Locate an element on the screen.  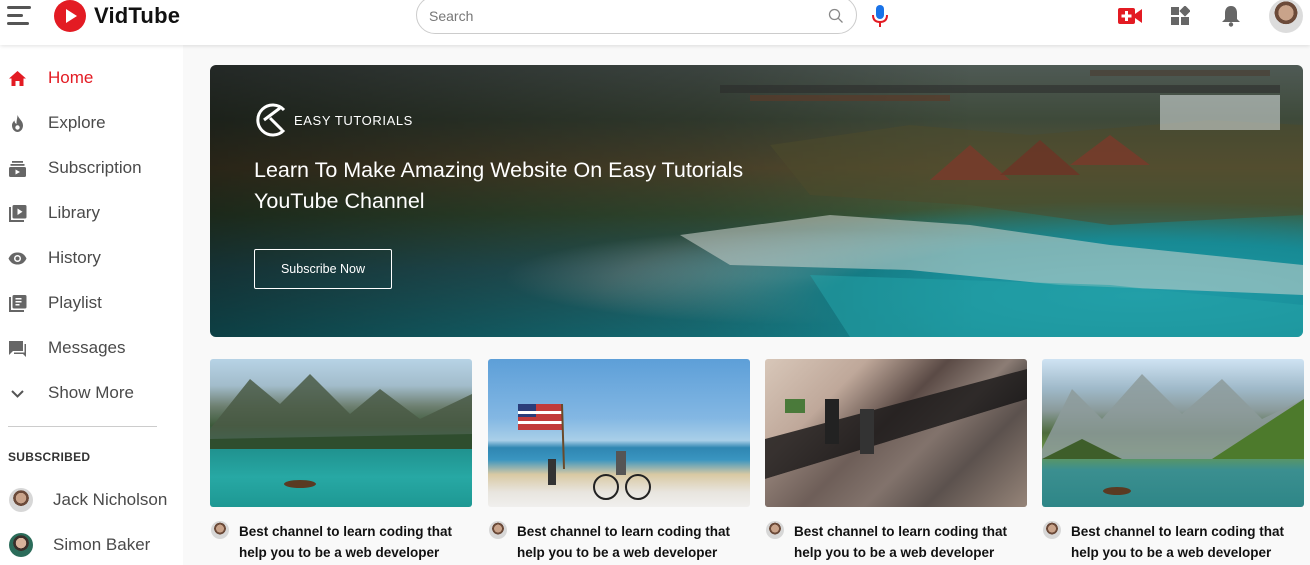
lake-mountains-thumbnail-image is located at coordinates (341, 431).